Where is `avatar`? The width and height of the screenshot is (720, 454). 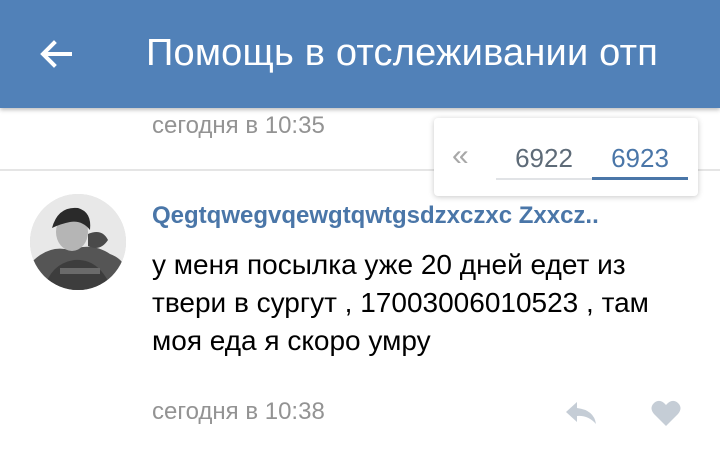 avatar is located at coordinates (78, 242).